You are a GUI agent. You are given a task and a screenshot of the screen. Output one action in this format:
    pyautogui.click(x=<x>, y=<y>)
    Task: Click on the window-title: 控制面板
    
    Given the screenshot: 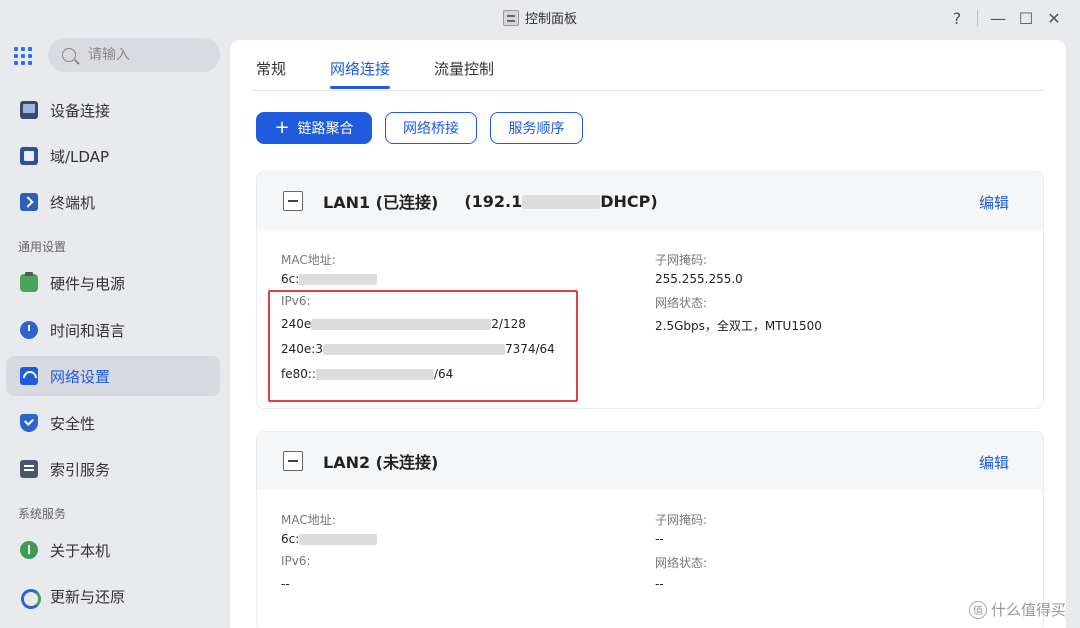 What is the action you would take?
    pyautogui.click(x=540, y=17)
    